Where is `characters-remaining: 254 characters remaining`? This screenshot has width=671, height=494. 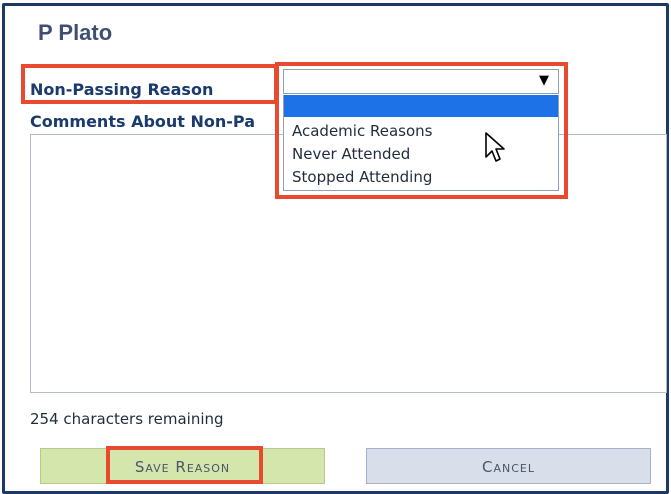
characters-remaining: 254 characters remaining is located at coordinates (127, 419).